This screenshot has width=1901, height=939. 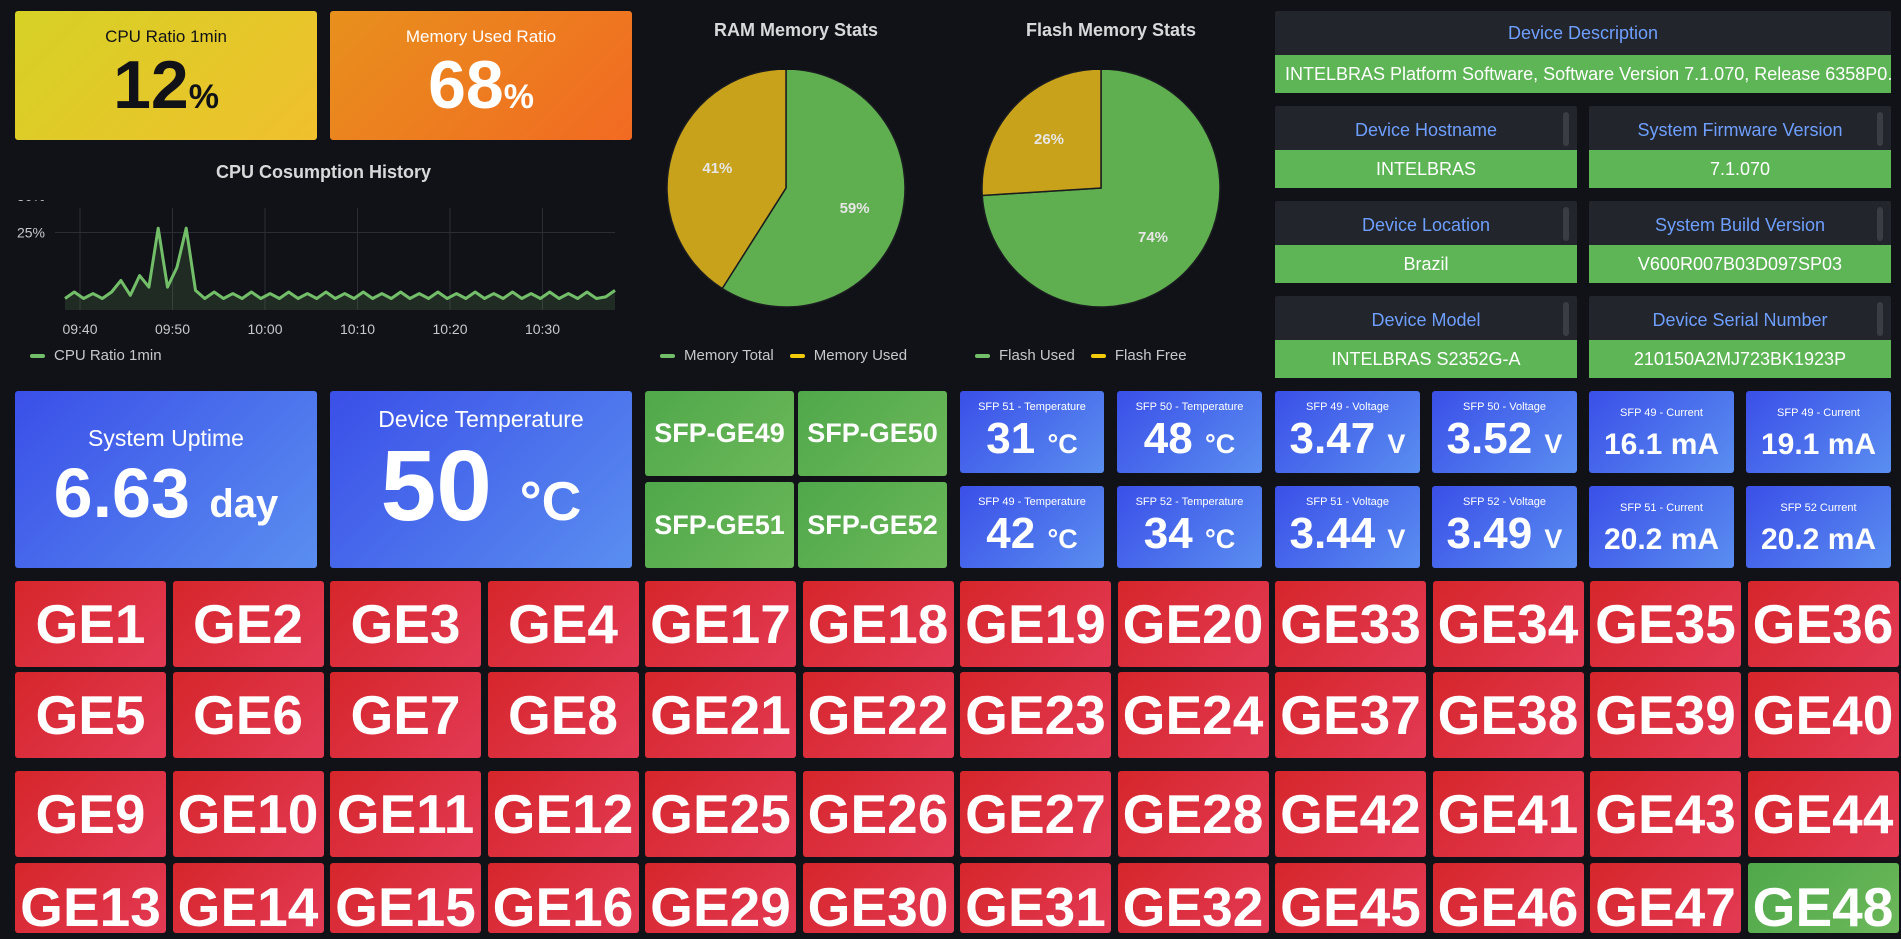 I want to click on sfp-temp-tile: SFP 49 - Temperature 42 °C, so click(x=1032, y=527).